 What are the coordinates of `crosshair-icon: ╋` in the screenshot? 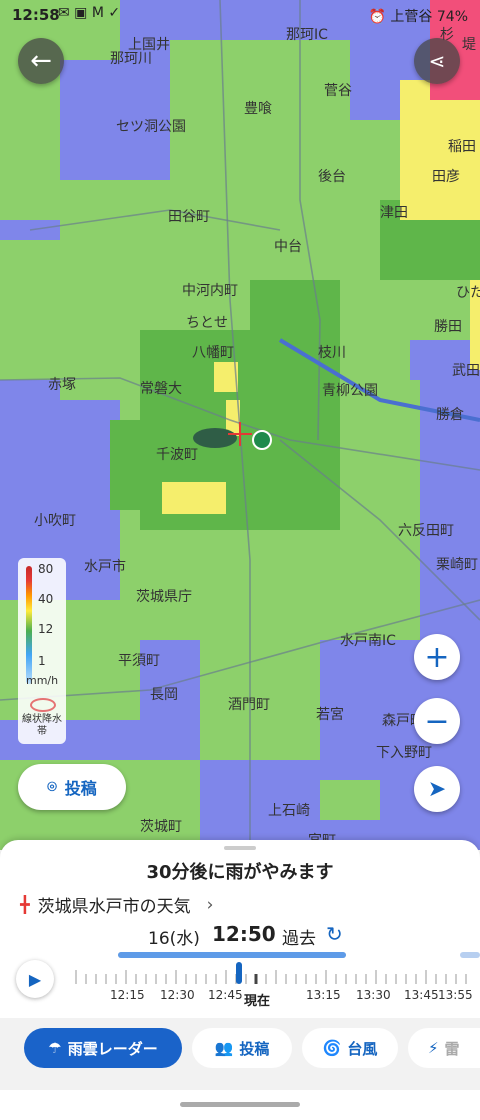 It's located at (25, 904).